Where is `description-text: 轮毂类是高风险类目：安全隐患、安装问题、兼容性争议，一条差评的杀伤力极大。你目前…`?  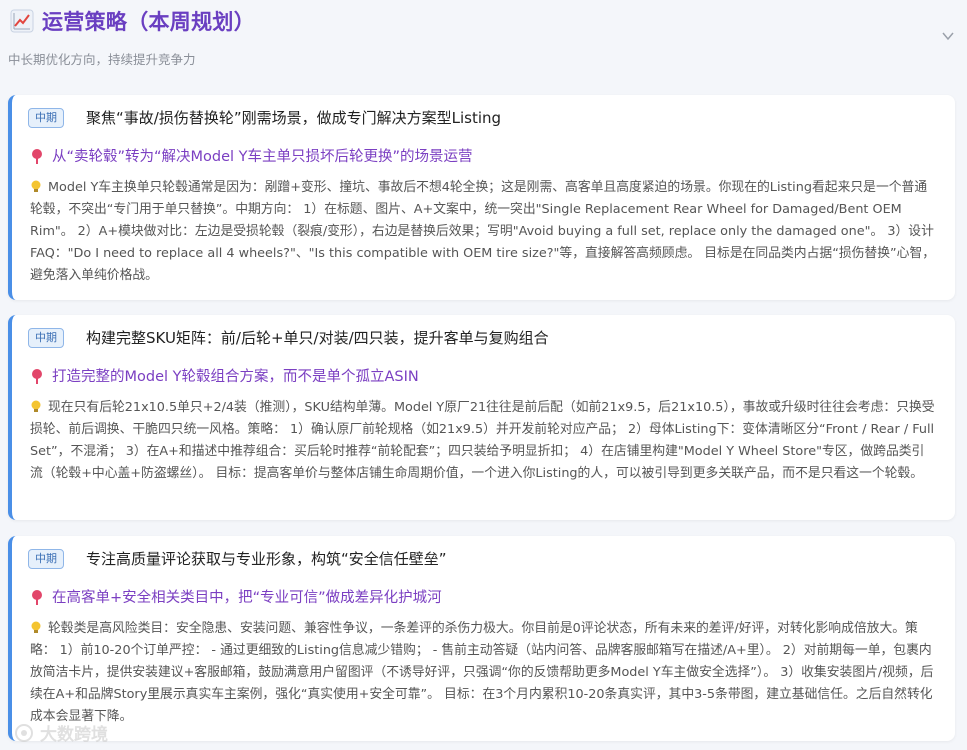
description-text: 轮毂类是高风险类目：安全隐患、安装问题、兼容性争议，一条差评的杀伤力极大。你目前… is located at coordinates (482, 672).